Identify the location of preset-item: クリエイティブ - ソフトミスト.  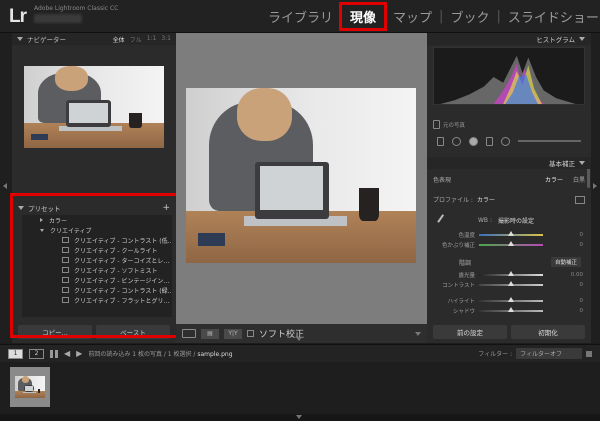
(97, 270).